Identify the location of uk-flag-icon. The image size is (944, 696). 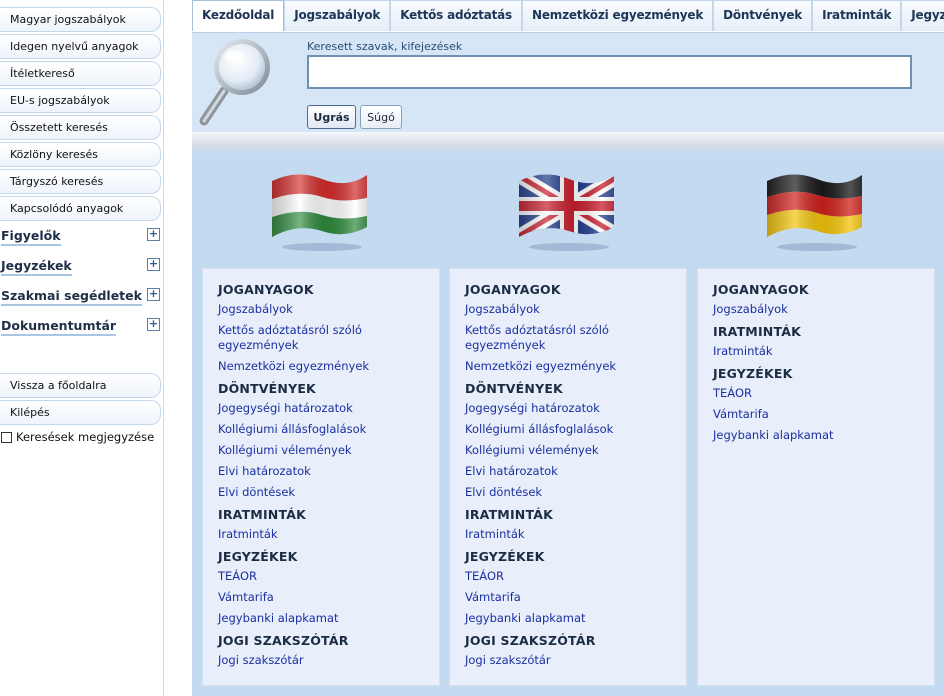
(569, 210).